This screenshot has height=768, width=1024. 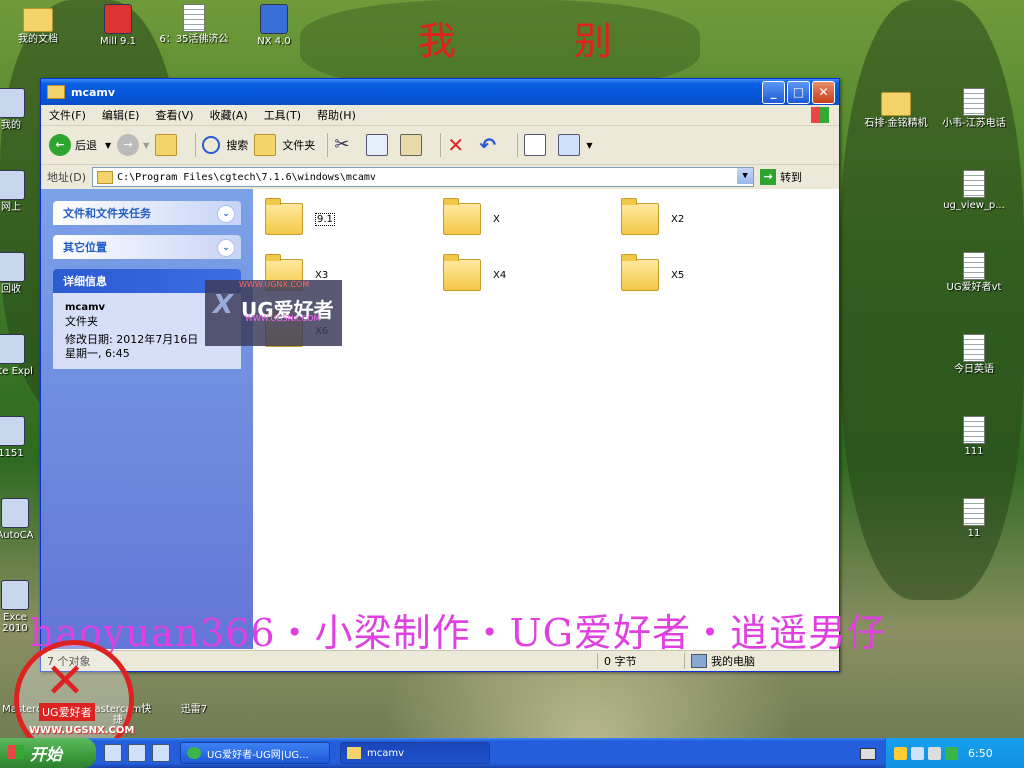 I want to click on go-button: → 转到, so click(x=781, y=177).